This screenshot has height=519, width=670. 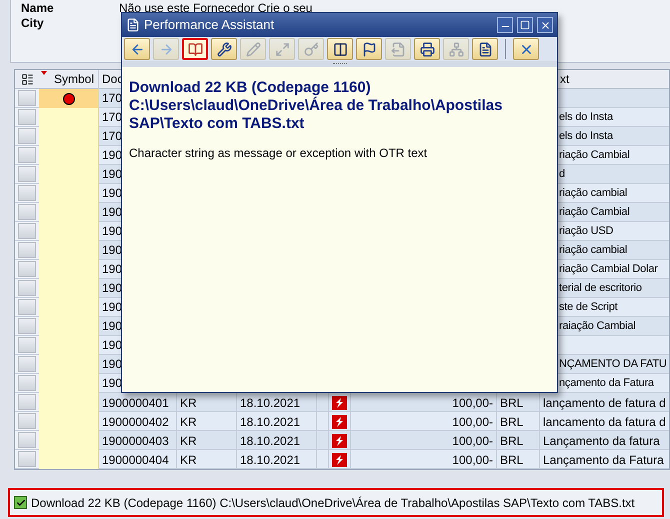 I want to click on window-title: Performance Assistant, so click(x=210, y=25).